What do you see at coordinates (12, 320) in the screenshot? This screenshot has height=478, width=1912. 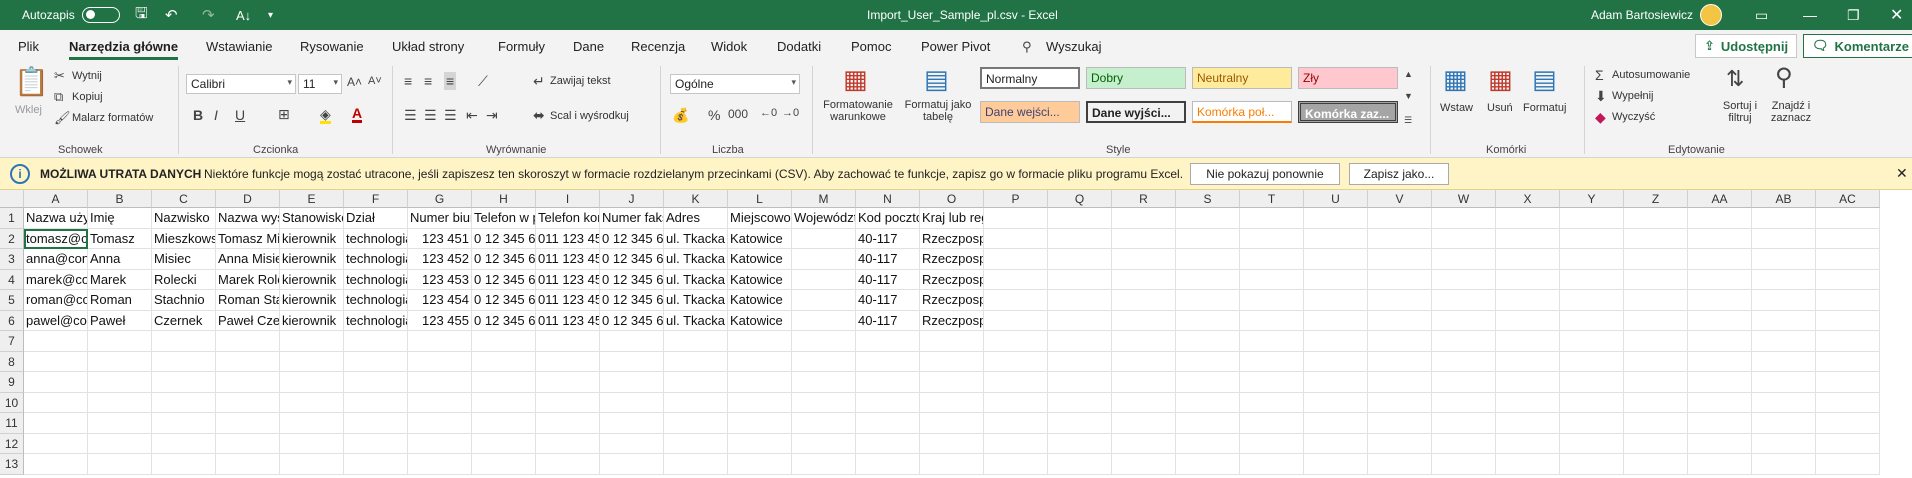 I see `row-header-6: 6` at bounding box center [12, 320].